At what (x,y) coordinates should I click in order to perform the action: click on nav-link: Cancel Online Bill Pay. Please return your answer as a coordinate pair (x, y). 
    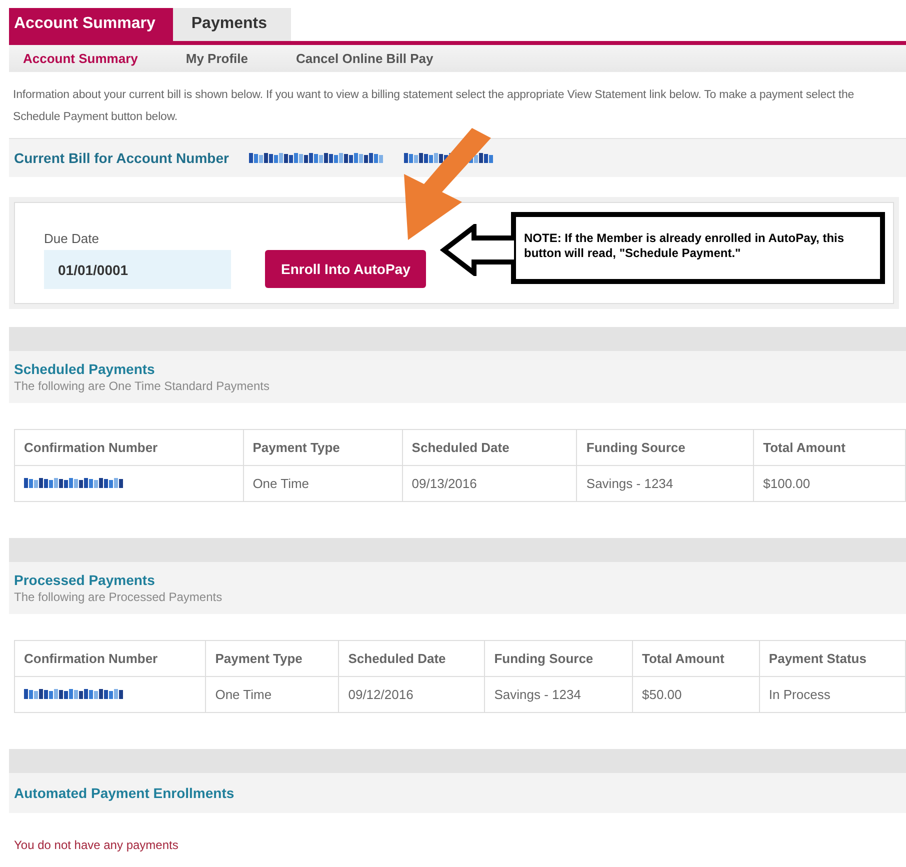
    Looking at the image, I should click on (365, 58).